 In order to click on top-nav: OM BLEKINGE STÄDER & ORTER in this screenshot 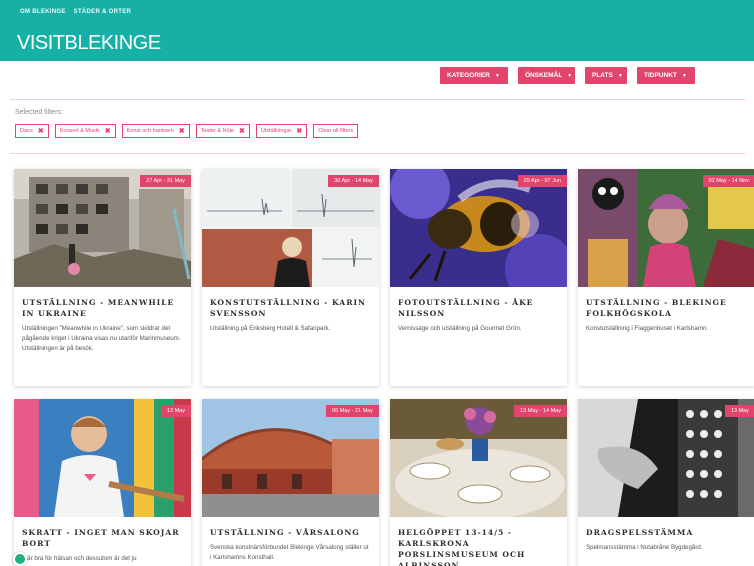, I will do `click(75, 12)`.